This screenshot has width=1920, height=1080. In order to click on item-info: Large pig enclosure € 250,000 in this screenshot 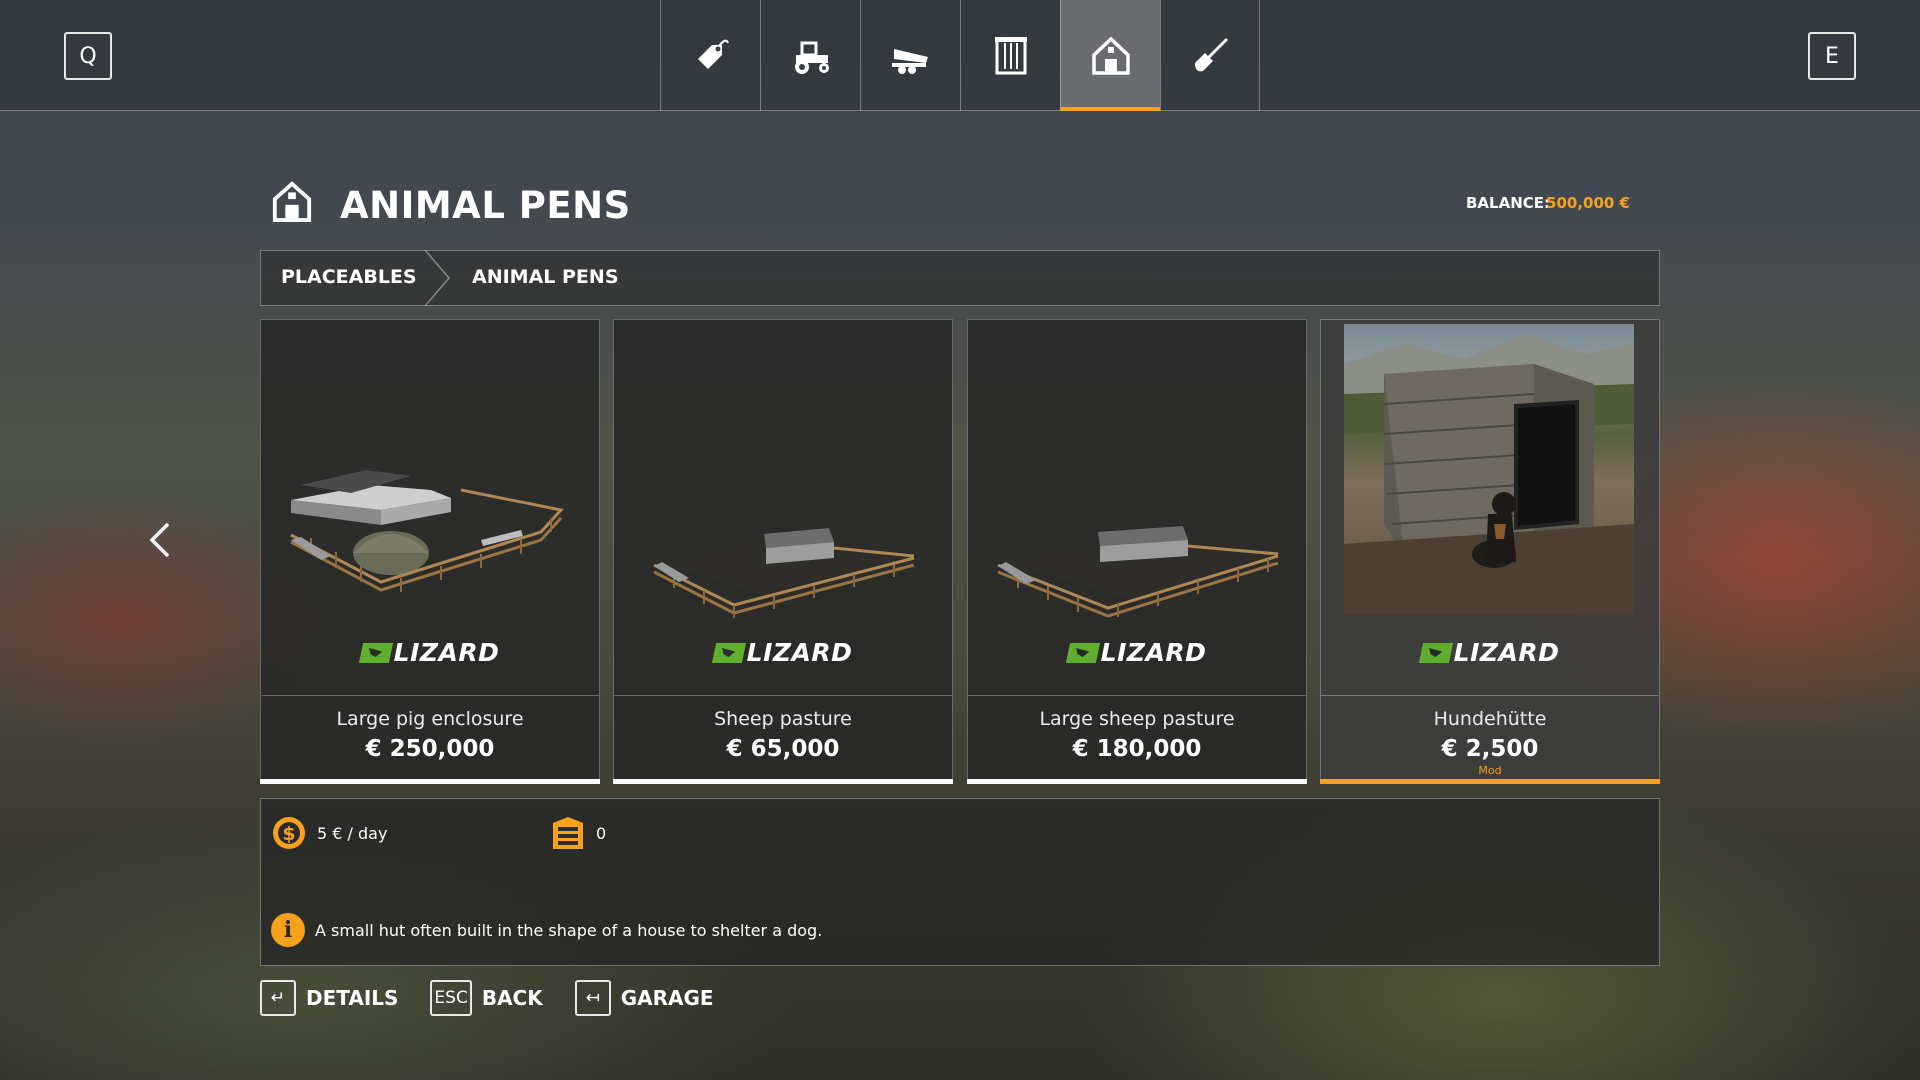, I will do `click(430, 737)`.